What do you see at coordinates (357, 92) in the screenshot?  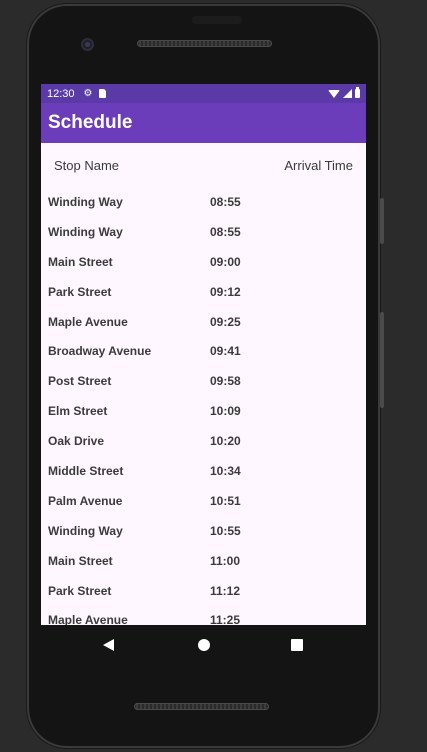 I see `battery-icon` at bounding box center [357, 92].